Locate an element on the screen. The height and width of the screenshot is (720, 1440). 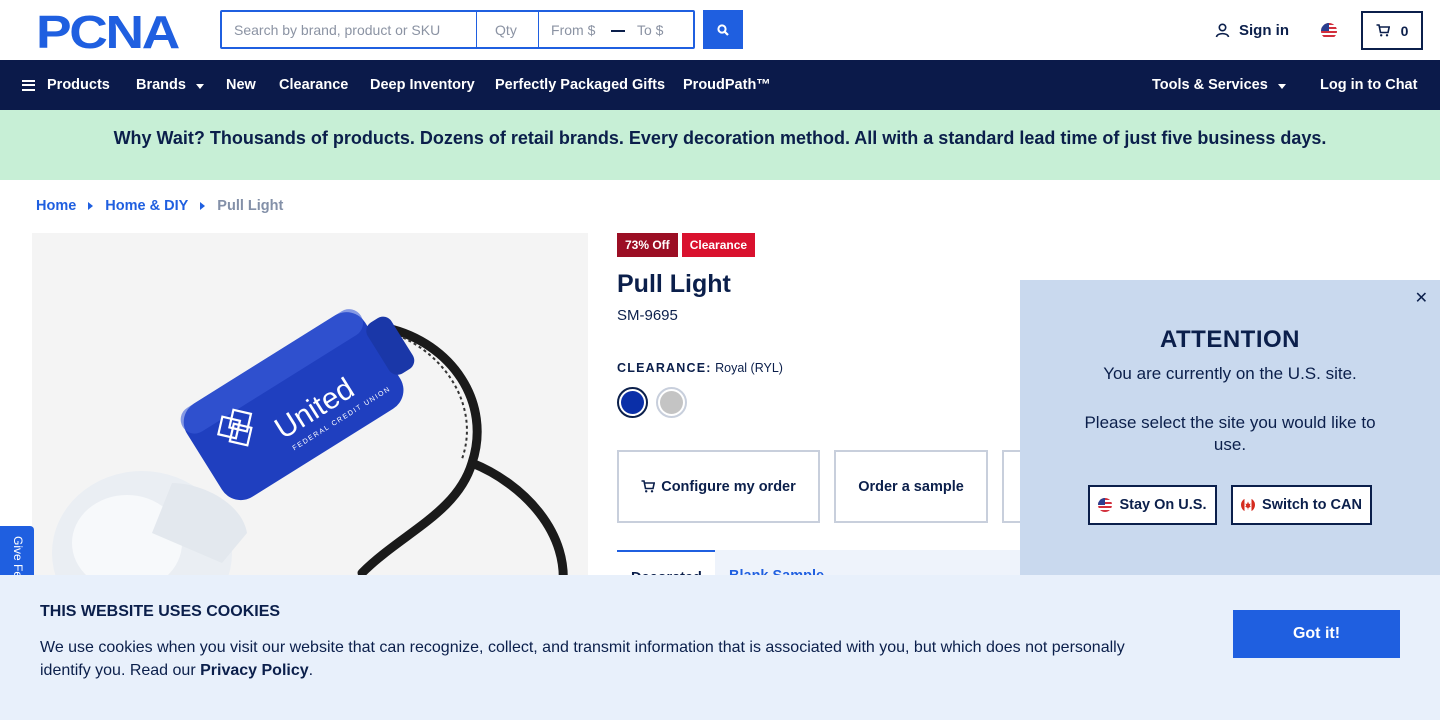
menu-icon is located at coordinates (28, 85).